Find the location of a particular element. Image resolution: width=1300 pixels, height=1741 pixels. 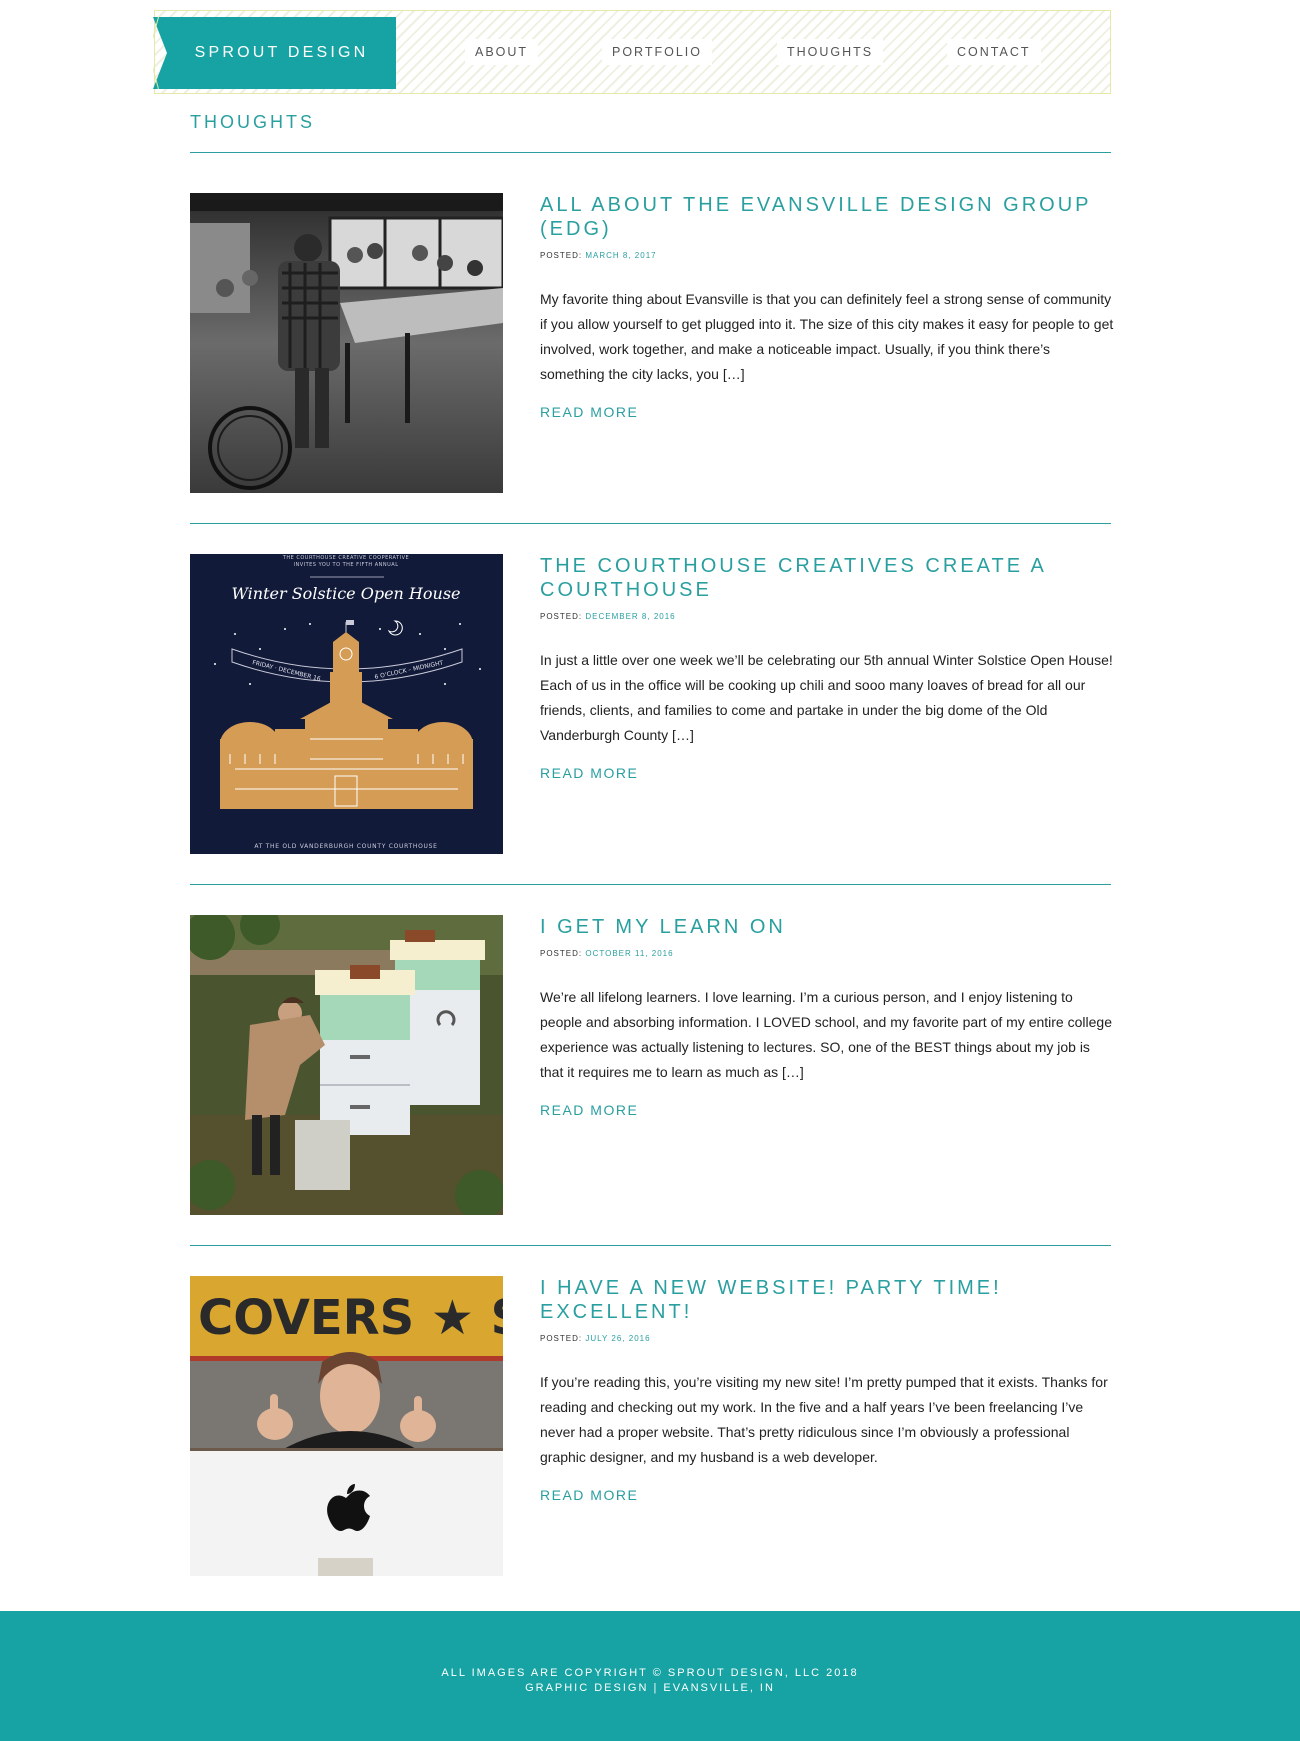

post-thumbnail-new-website: COVERS ★ SP is located at coordinates (346, 1426).